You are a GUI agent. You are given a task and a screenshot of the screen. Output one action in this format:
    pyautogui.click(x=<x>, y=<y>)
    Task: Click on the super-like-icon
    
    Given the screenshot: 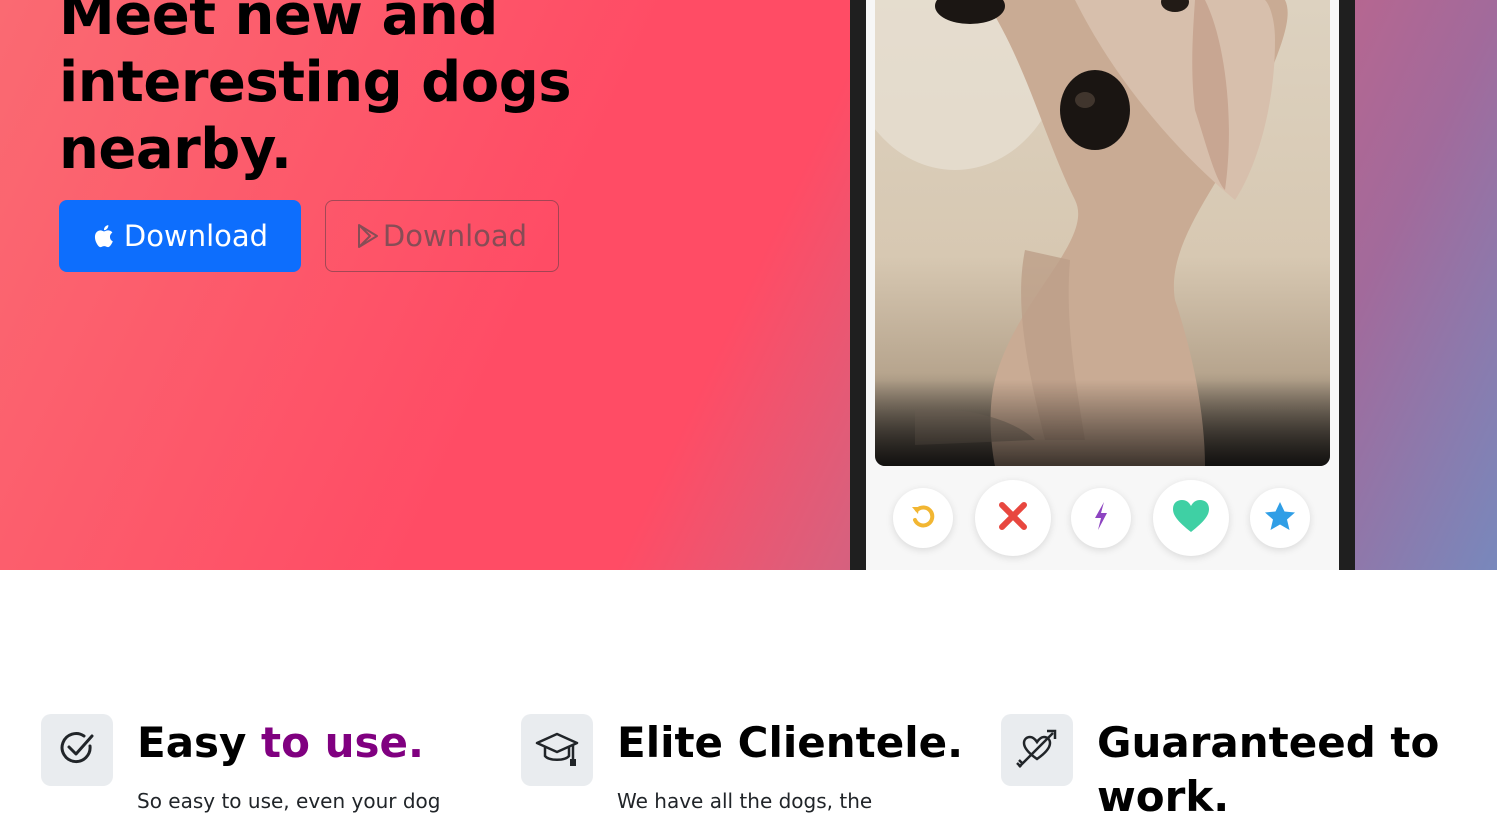 What is the action you would take?
    pyautogui.click(x=1280, y=518)
    